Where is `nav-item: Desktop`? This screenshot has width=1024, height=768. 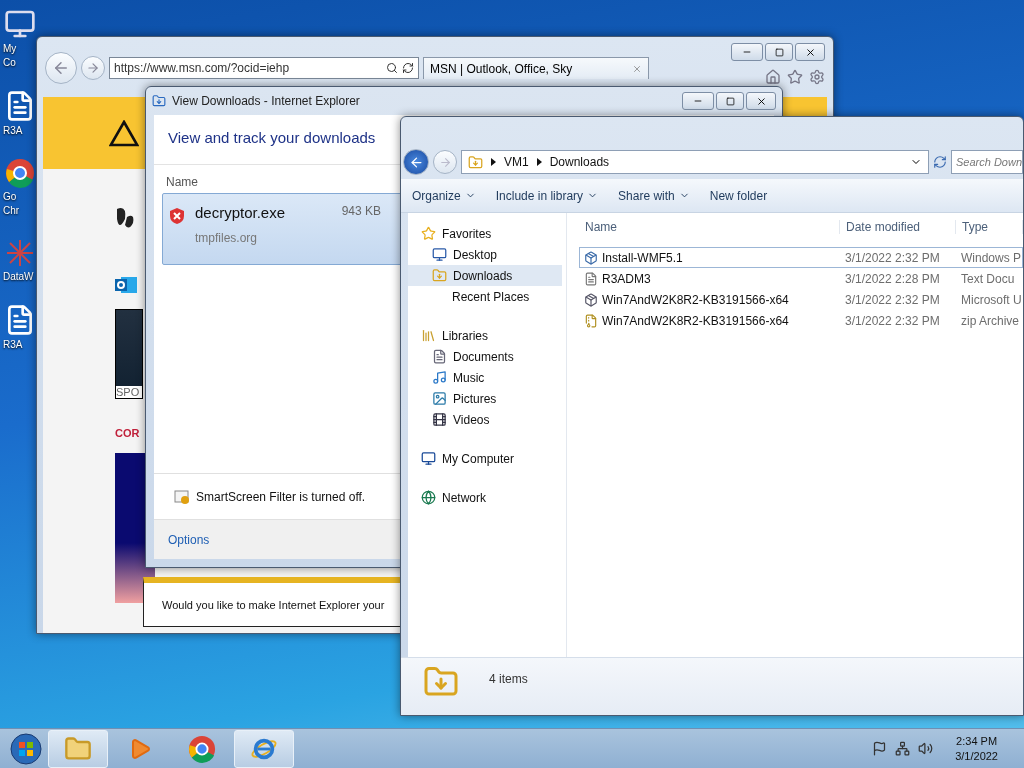
nav-item: Desktop is located at coordinates (485, 254).